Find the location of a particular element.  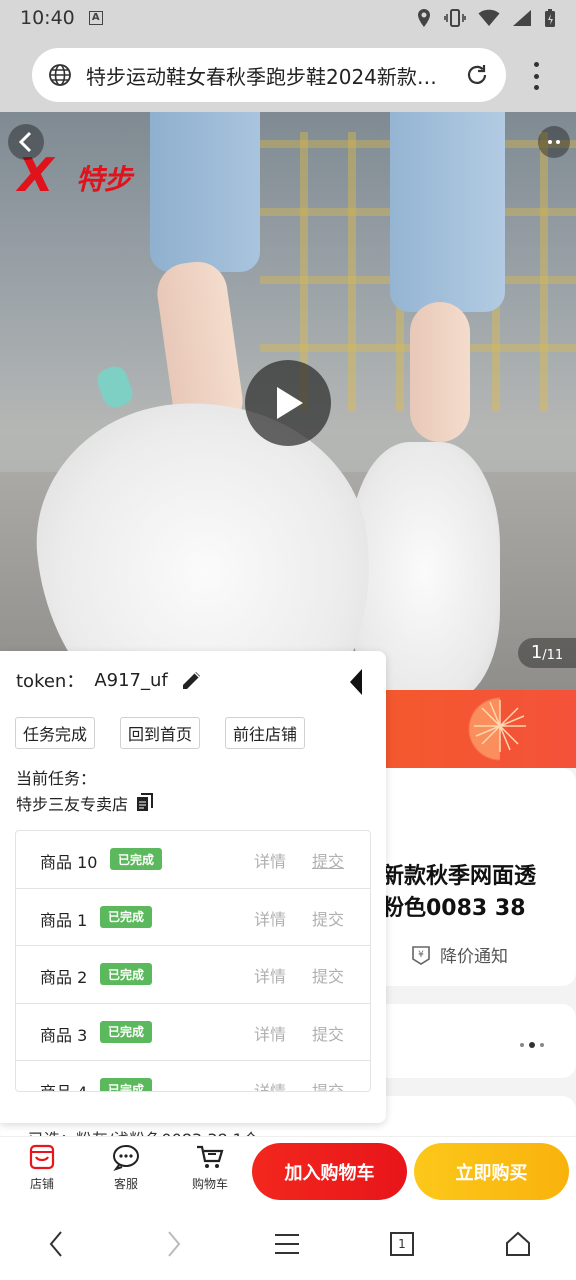

add-to-cart-button: 加入购物车 is located at coordinates (329, 1171).